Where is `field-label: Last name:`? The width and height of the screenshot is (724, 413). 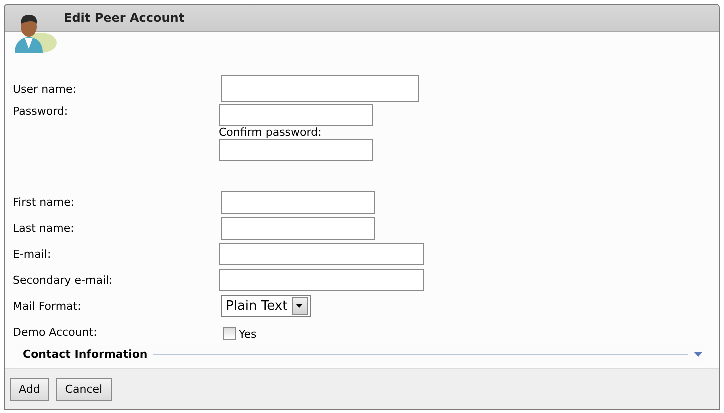
field-label: Last name: is located at coordinates (44, 228).